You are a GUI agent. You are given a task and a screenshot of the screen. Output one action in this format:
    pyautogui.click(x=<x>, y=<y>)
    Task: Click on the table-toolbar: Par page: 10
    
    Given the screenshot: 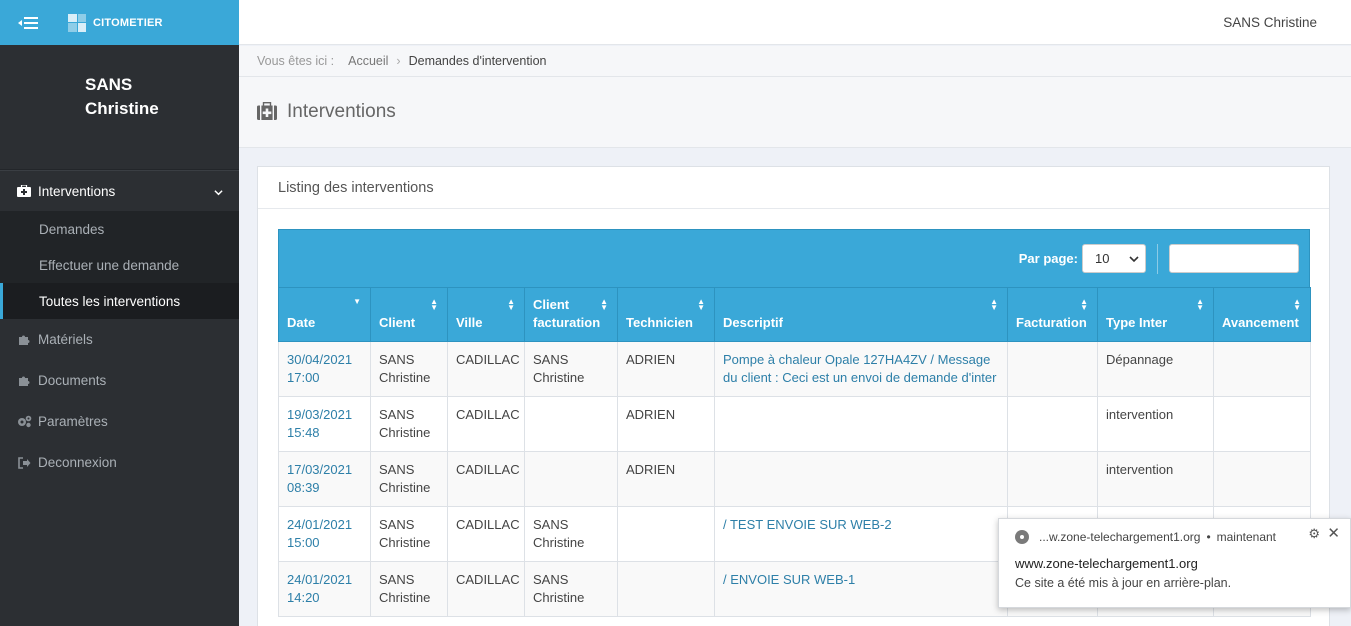 What is the action you would take?
    pyautogui.click(x=794, y=258)
    